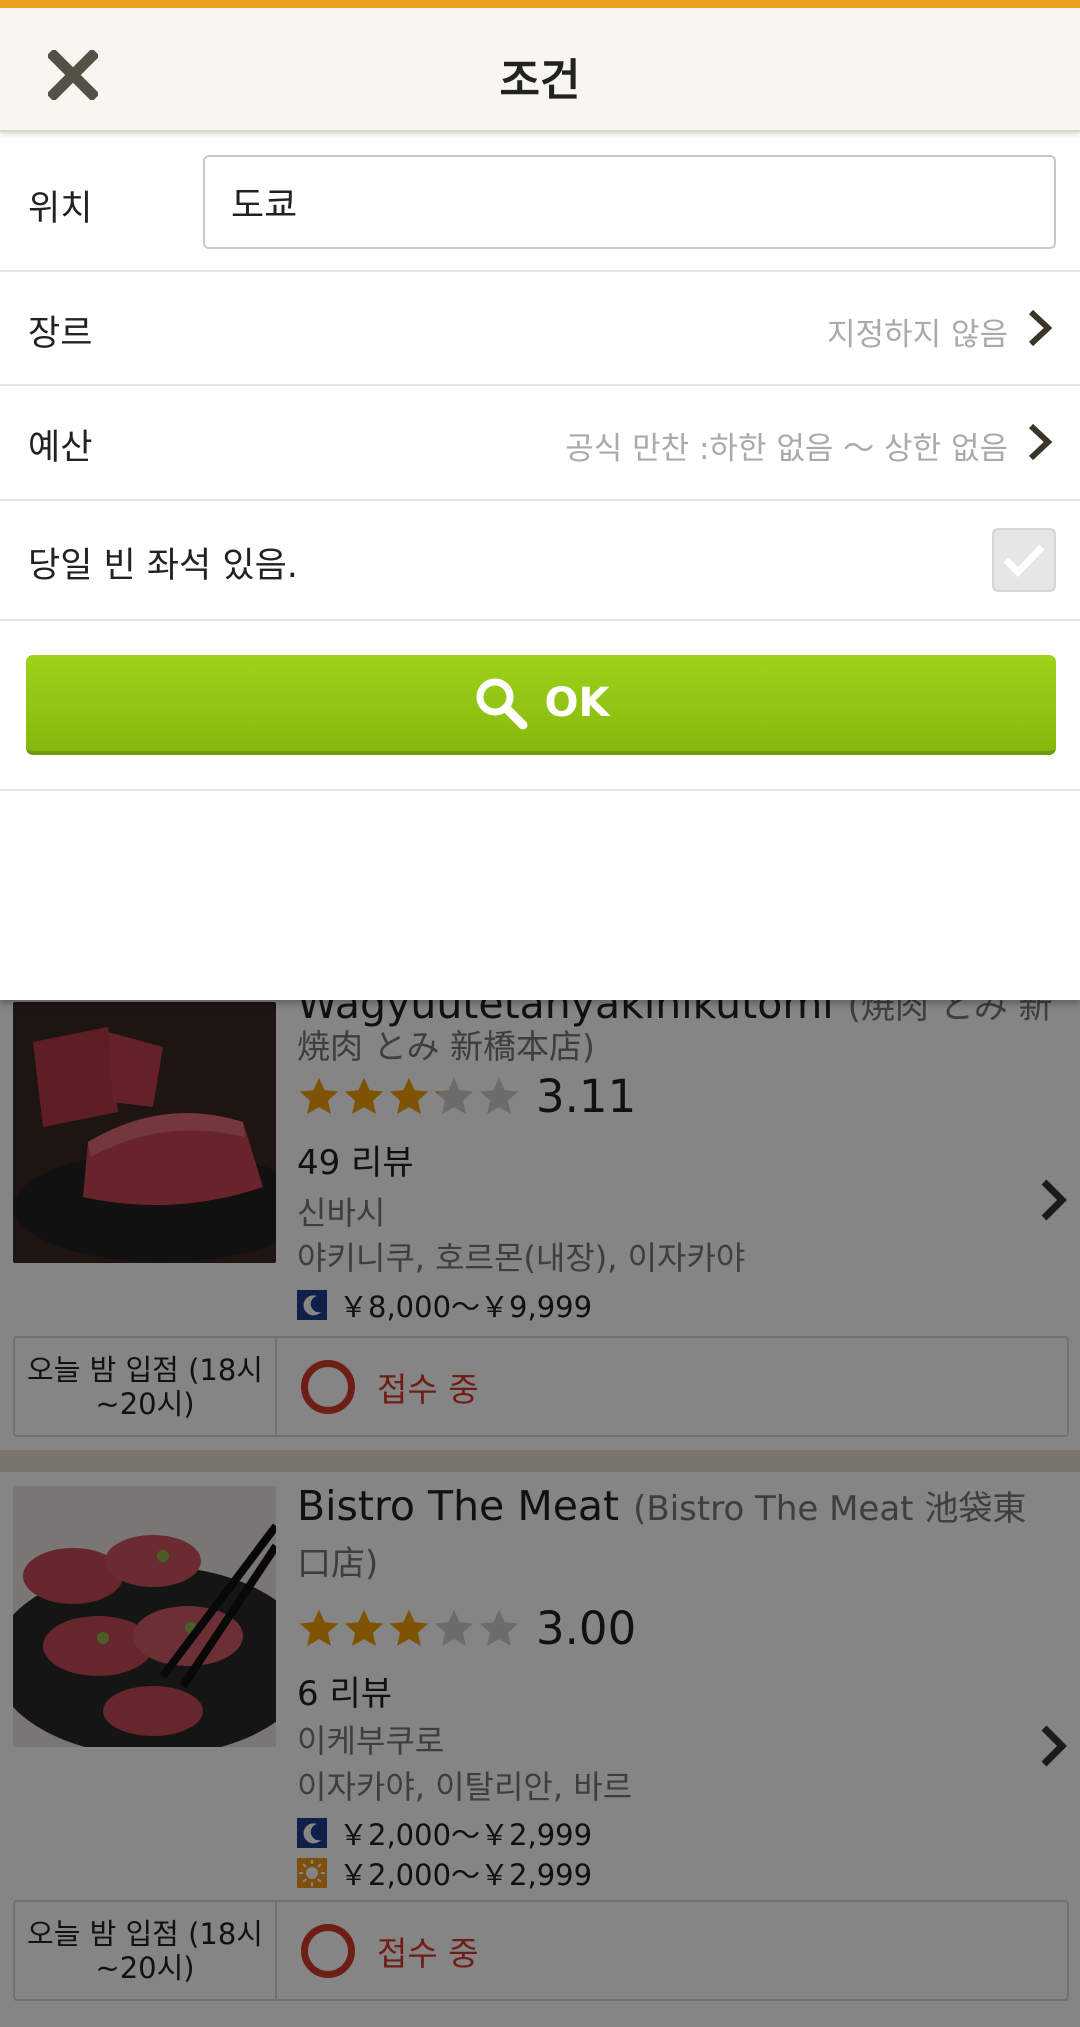 Image resolution: width=1080 pixels, height=2027 pixels. Describe the element at coordinates (786, 449) in the screenshot. I see `budget-value: 공식 만찬 :하한 없음 ～ 상한 없음` at that location.